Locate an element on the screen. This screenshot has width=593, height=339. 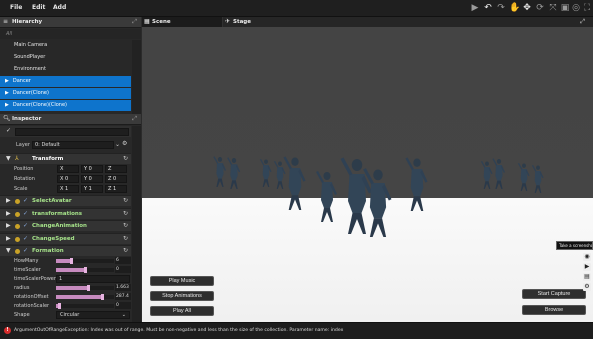
layer-dropdown: 0: Default is located at coordinates (73, 145).